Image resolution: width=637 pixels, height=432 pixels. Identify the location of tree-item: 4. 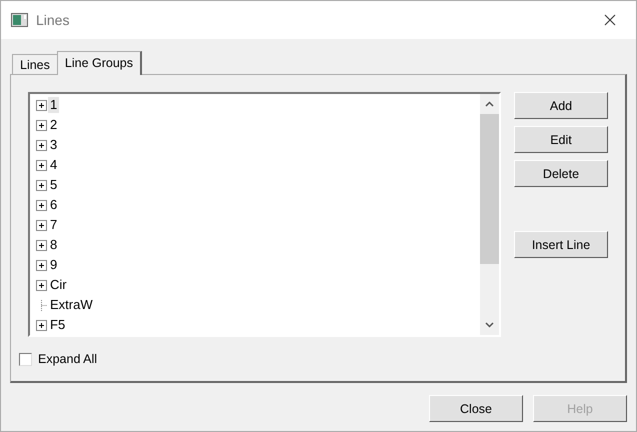
(54, 165).